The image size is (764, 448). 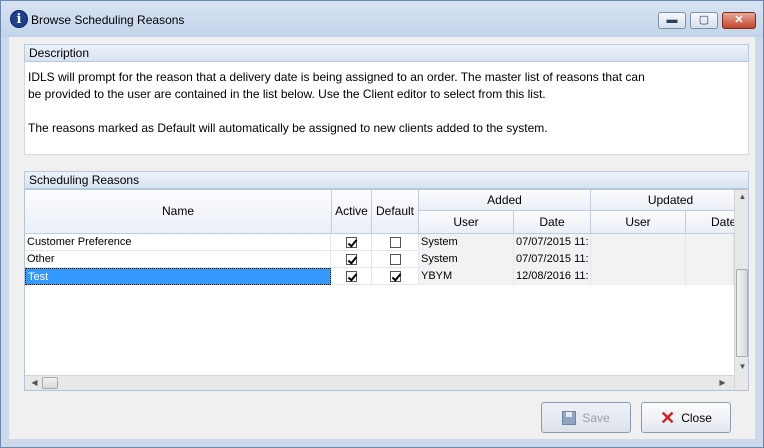 What do you see at coordinates (178, 212) in the screenshot?
I see `column-header-name: Name` at bounding box center [178, 212].